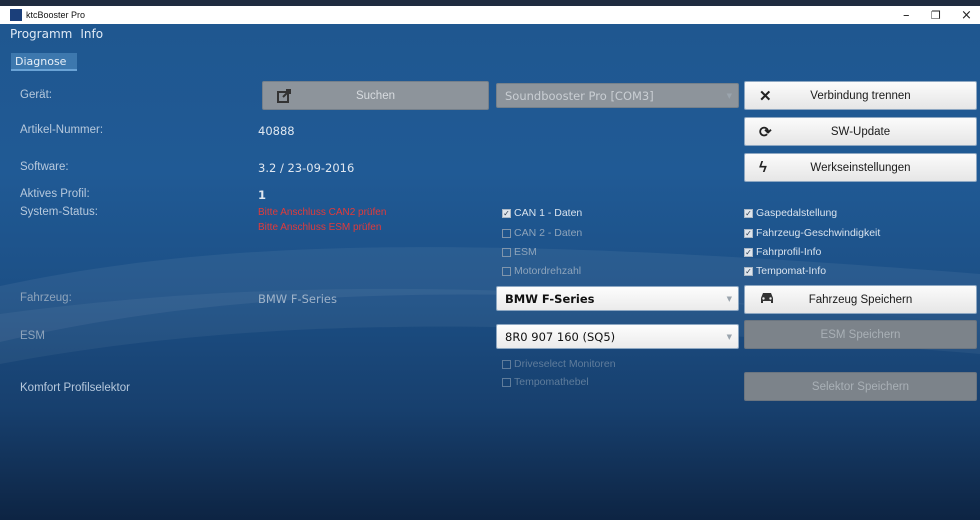  Describe the element at coordinates (617, 336) in the screenshot. I see `esm-select: 8R0 907 160 (SQ5) ▼` at that location.